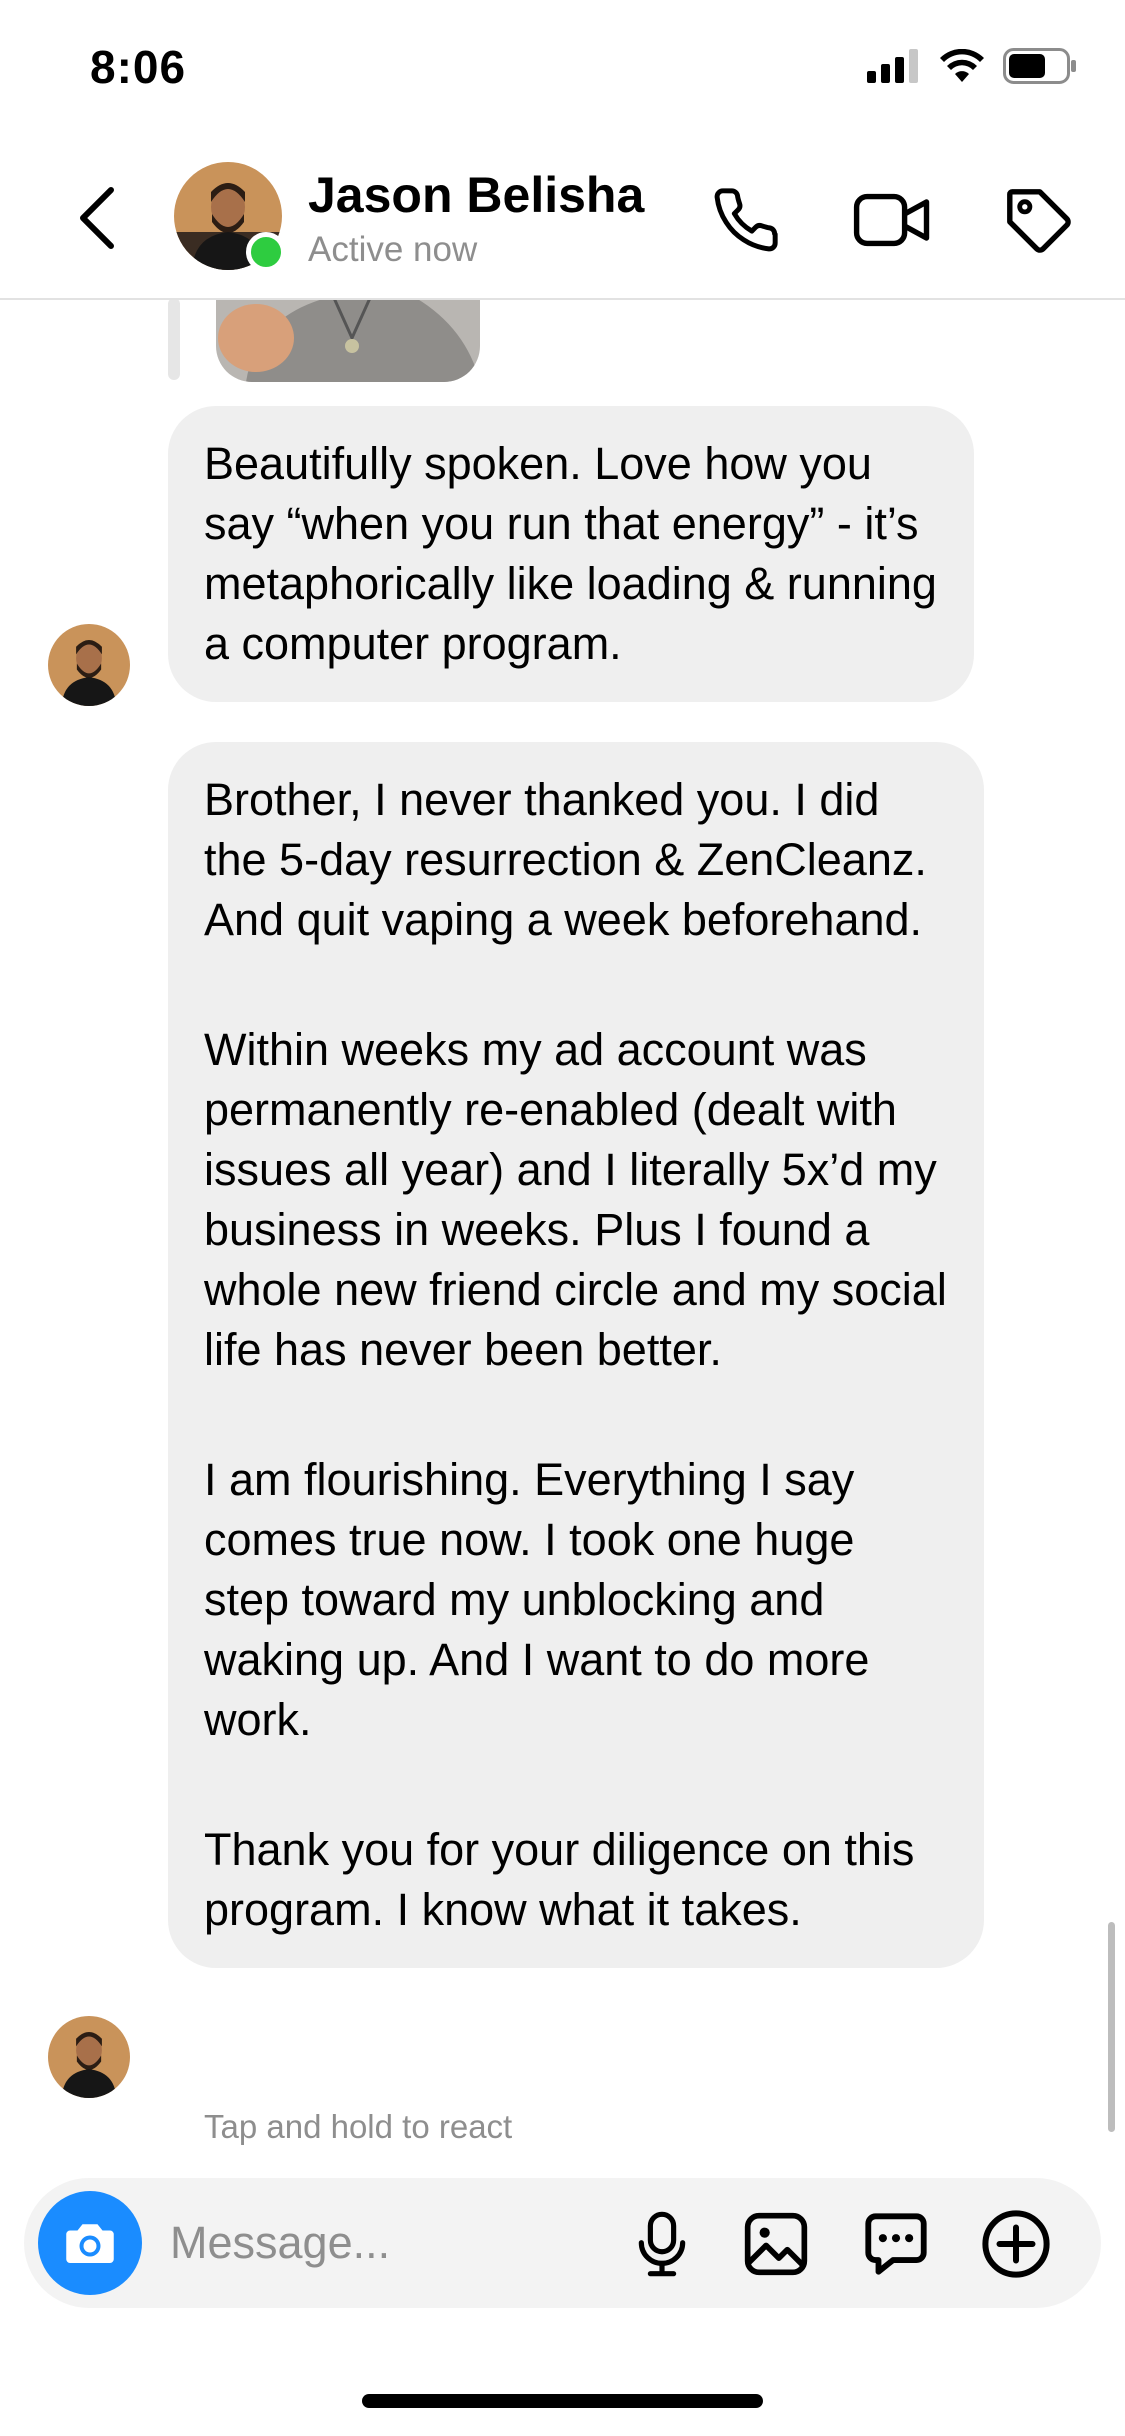 This screenshot has width=1125, height=2436. Describe the element at coordinates (562, 2401) in the screenshot. I see `home-indicator` at that location.